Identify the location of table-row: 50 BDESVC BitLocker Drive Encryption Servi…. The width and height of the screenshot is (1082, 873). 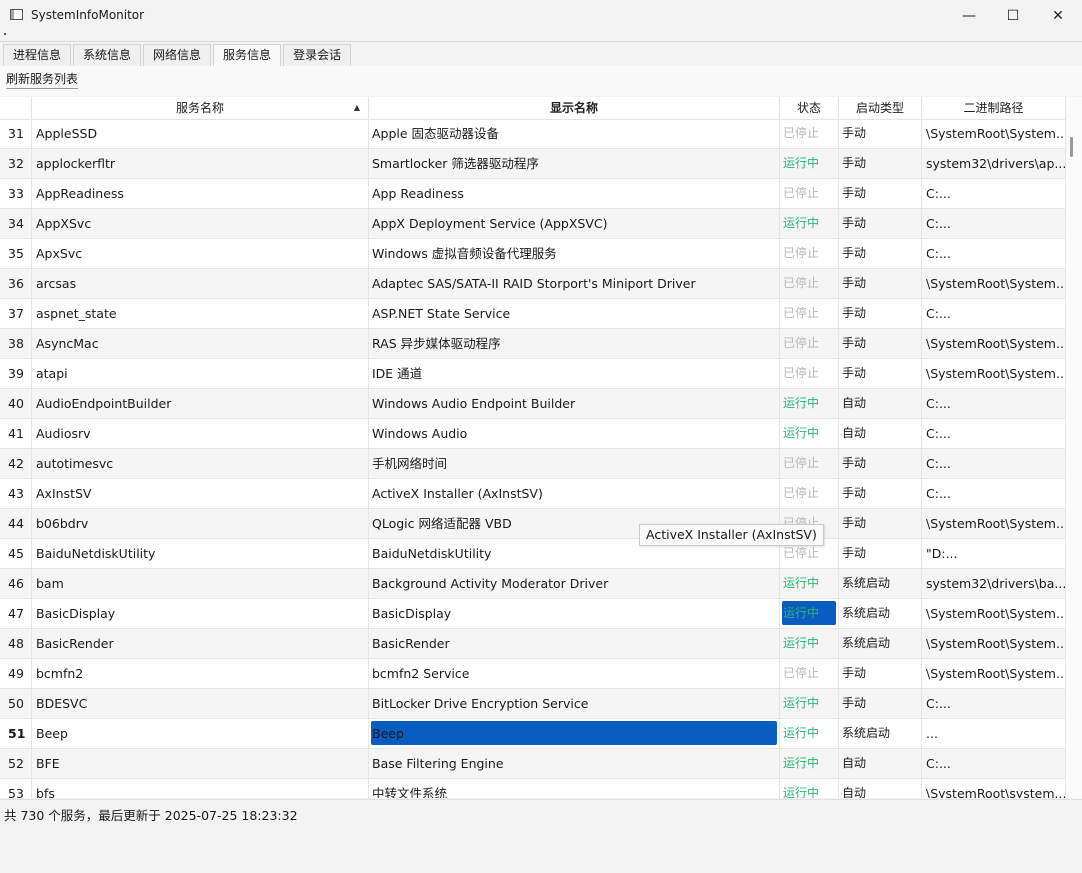
(533, 704).